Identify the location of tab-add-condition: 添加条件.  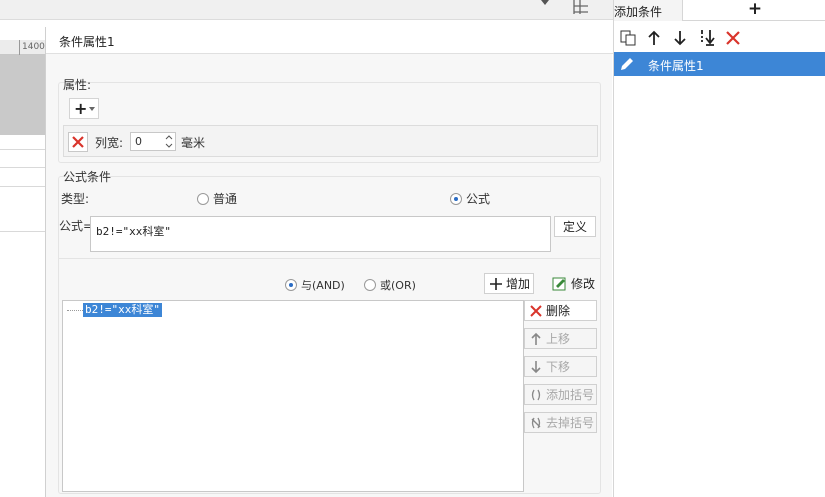
(648, 10).